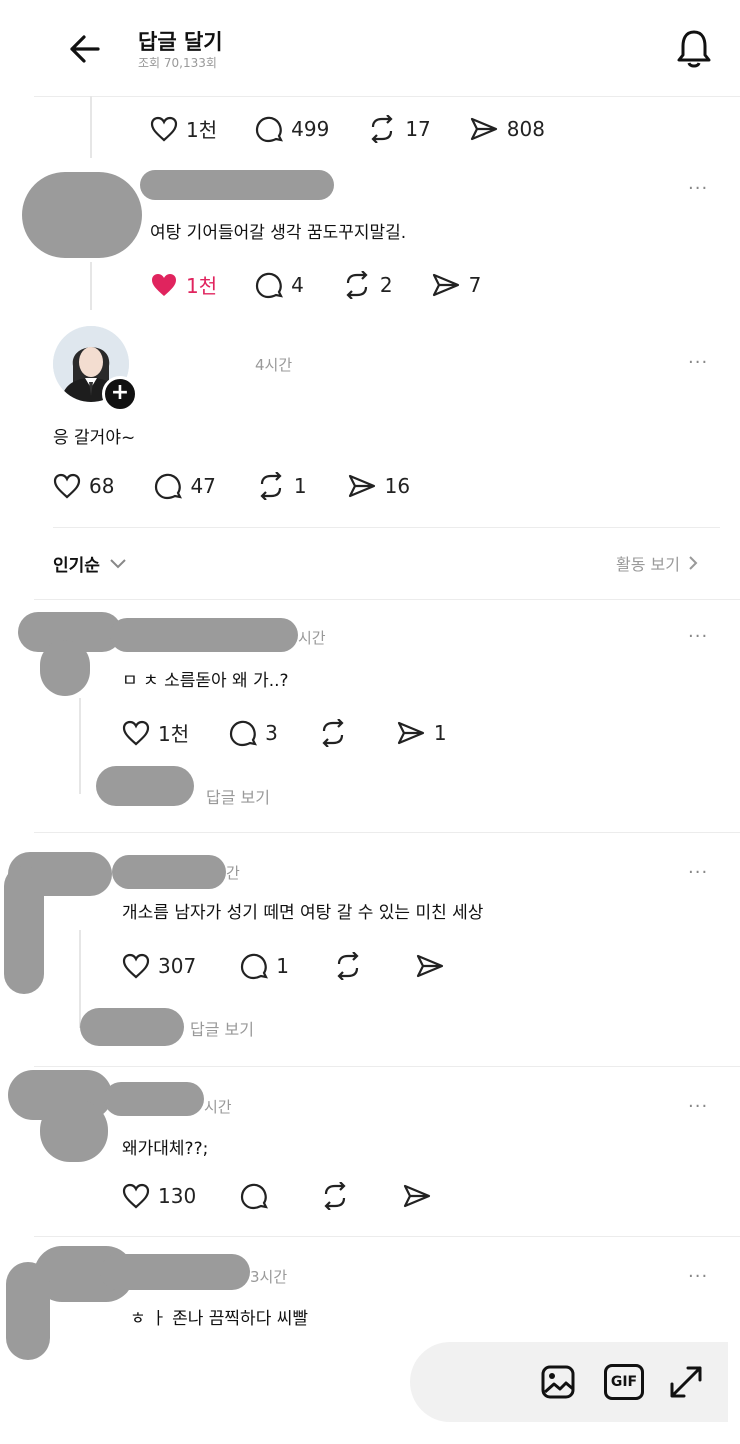 This screenshot has height=1444, width=740. I want to click on comment-text: ㅁ ㅊ 소름돋아 왜 가..?, so click(205, 681).